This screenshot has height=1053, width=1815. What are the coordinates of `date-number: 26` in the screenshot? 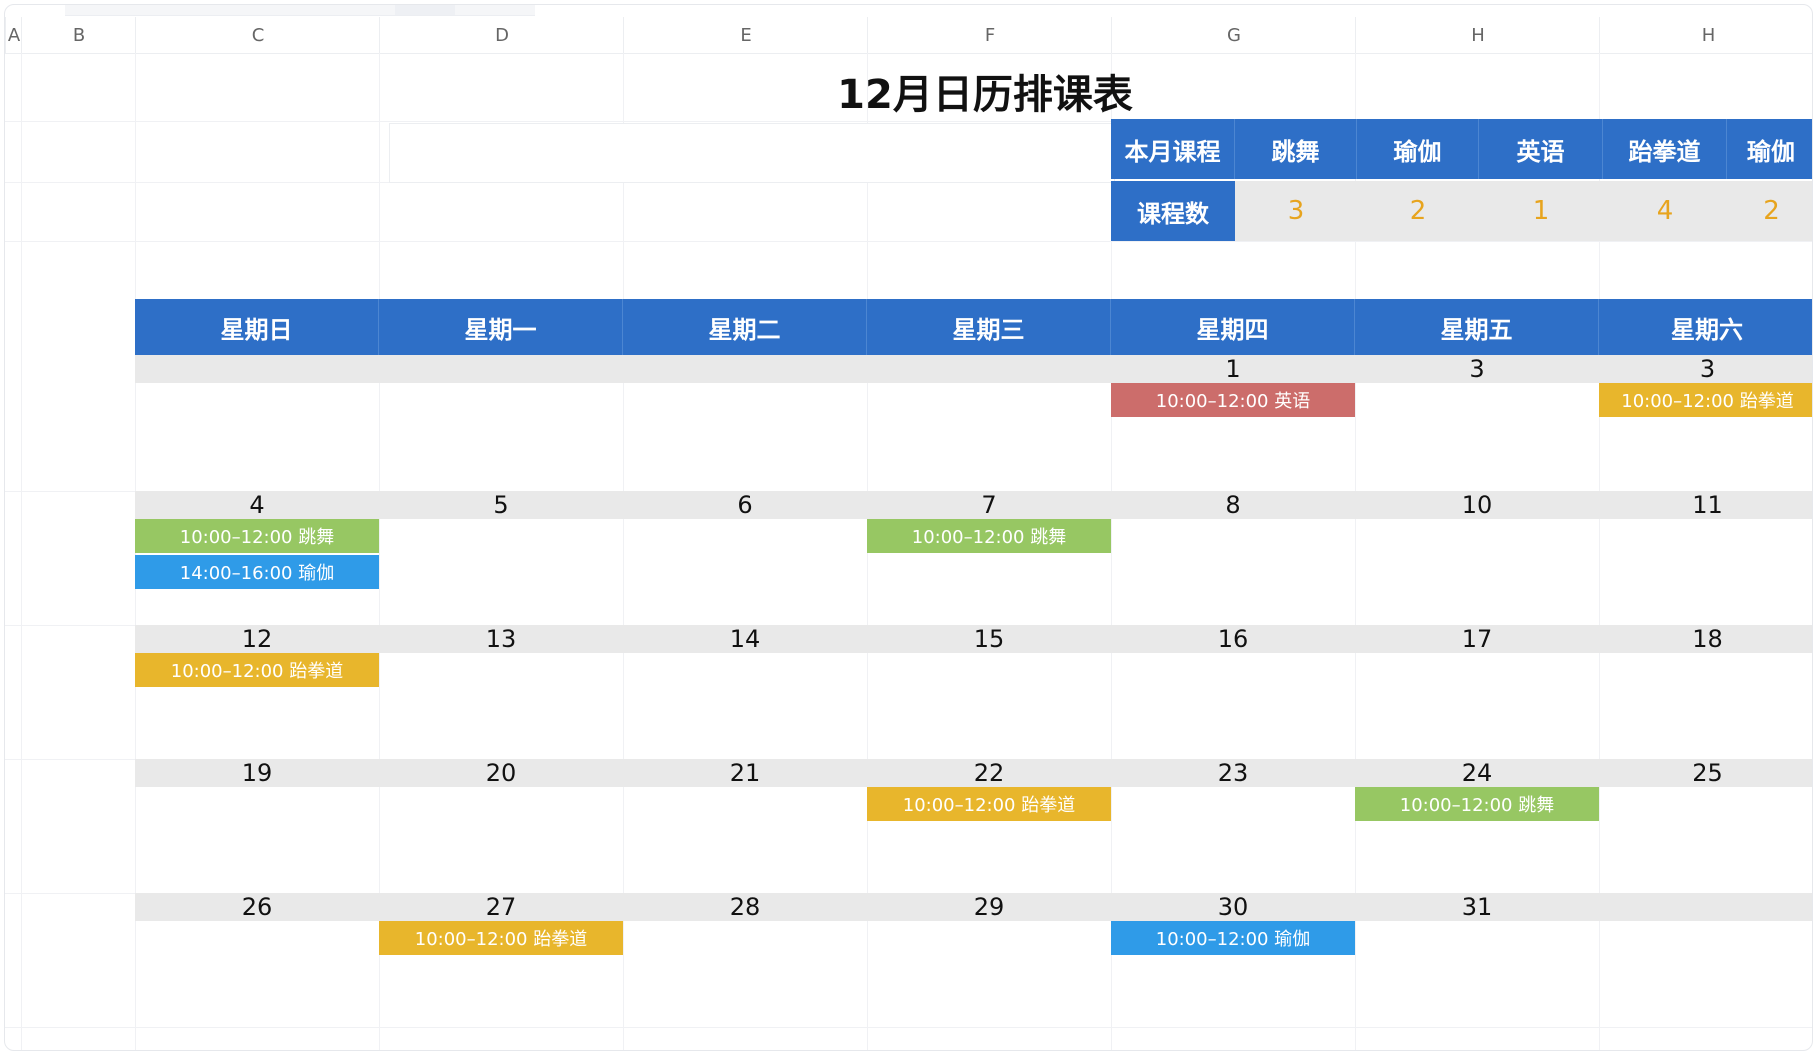 It's located at (257, 907).